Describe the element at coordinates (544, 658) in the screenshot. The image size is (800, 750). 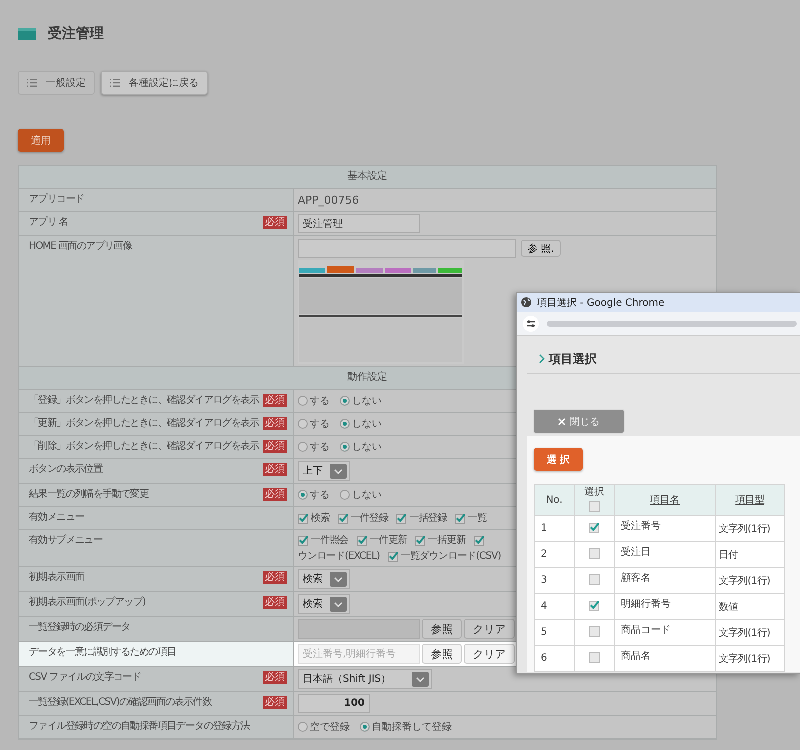
I see `row-number: 6` at that location.